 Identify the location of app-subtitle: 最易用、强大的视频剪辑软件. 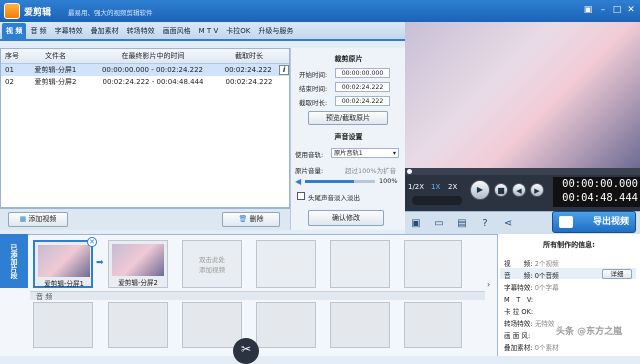
(110, 13).